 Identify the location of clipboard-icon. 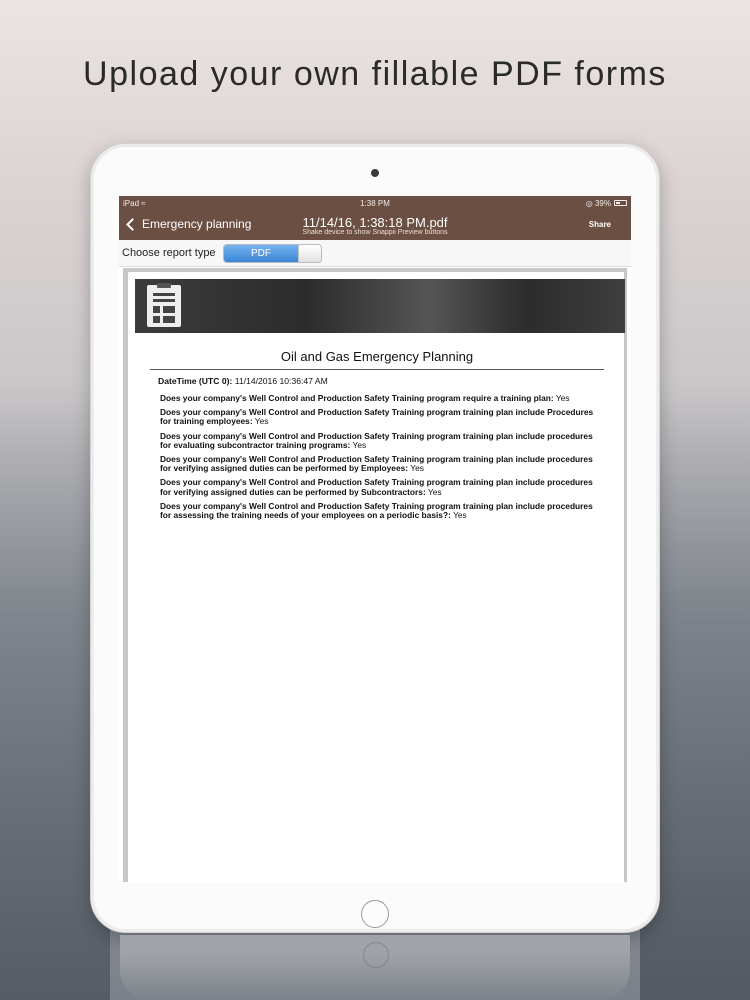
(164, 305).